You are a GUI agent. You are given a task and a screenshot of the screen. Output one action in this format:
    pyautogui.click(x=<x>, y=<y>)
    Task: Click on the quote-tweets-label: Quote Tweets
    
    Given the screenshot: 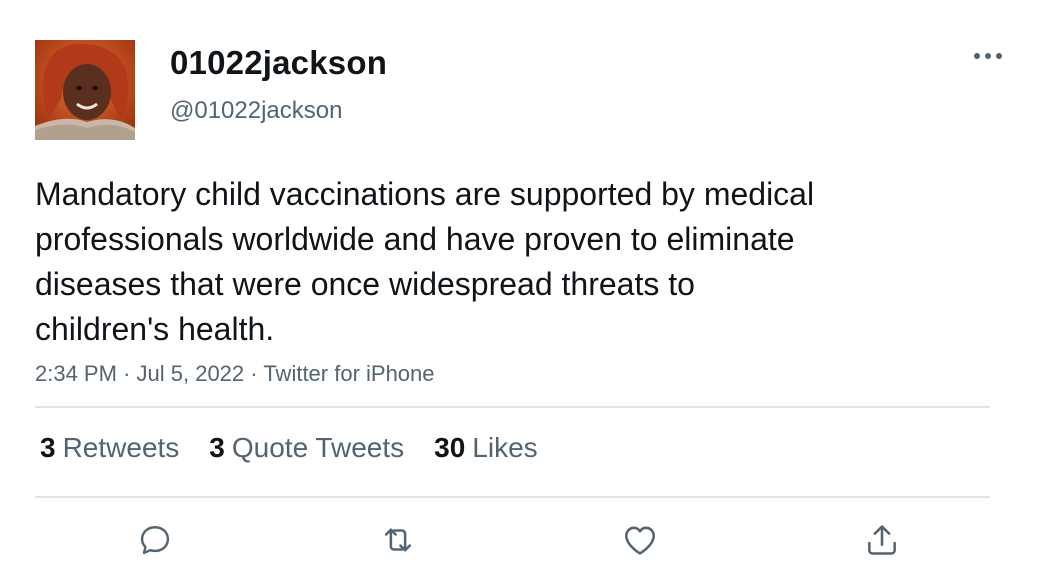 What is the action you would take?
    pyautogui.click(x=318, y=447)
    